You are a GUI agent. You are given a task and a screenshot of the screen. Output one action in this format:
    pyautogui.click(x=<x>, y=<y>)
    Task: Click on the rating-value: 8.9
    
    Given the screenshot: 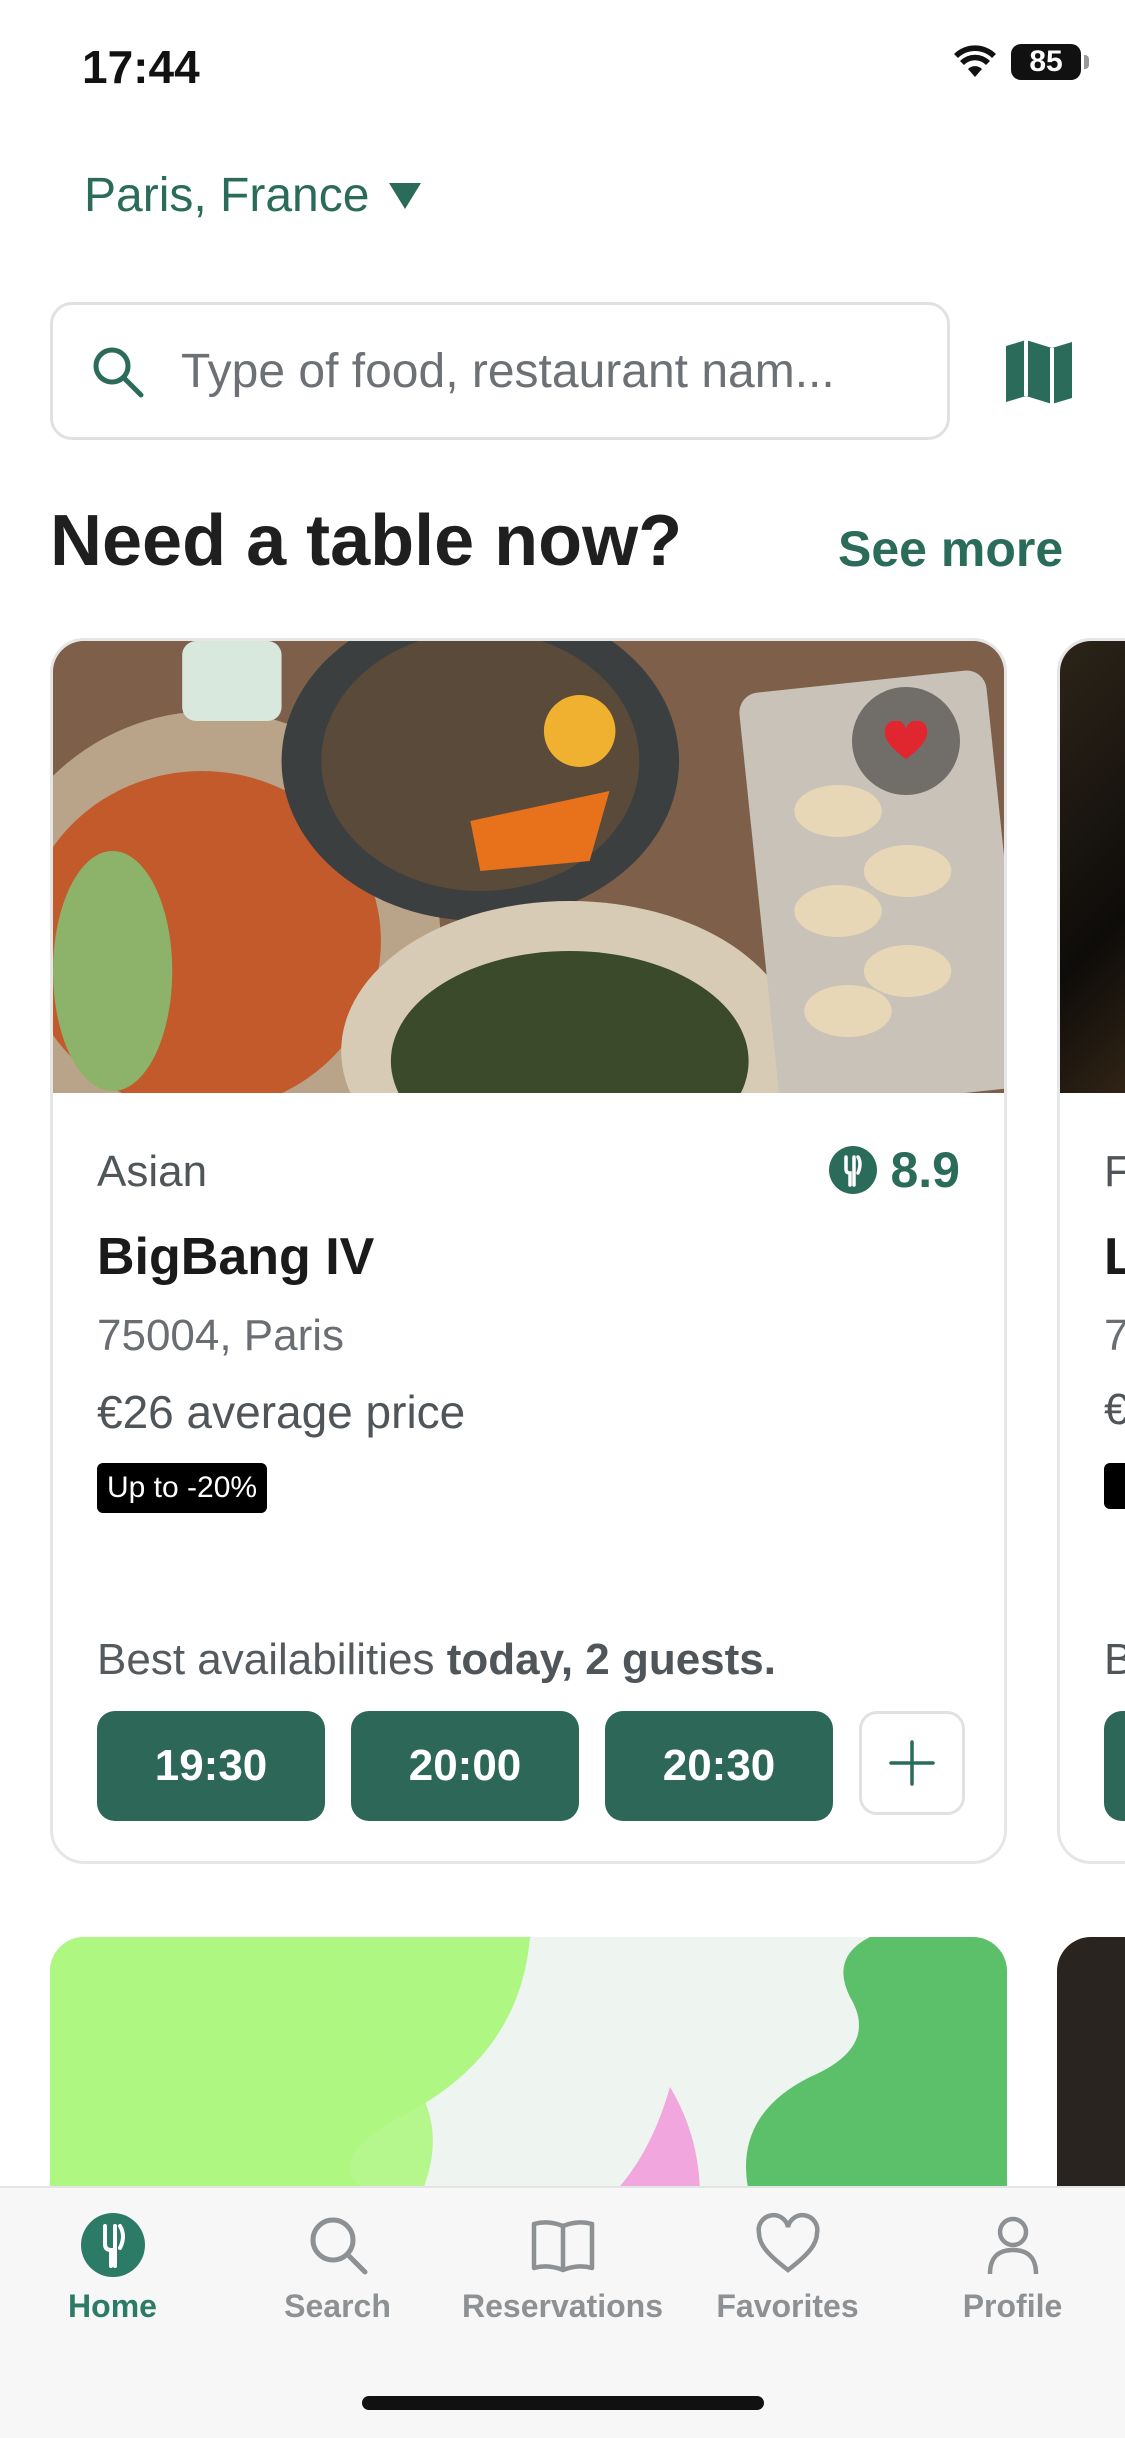 What is the action you would take?
    pyautogui.click(x=925, y=1170)
    